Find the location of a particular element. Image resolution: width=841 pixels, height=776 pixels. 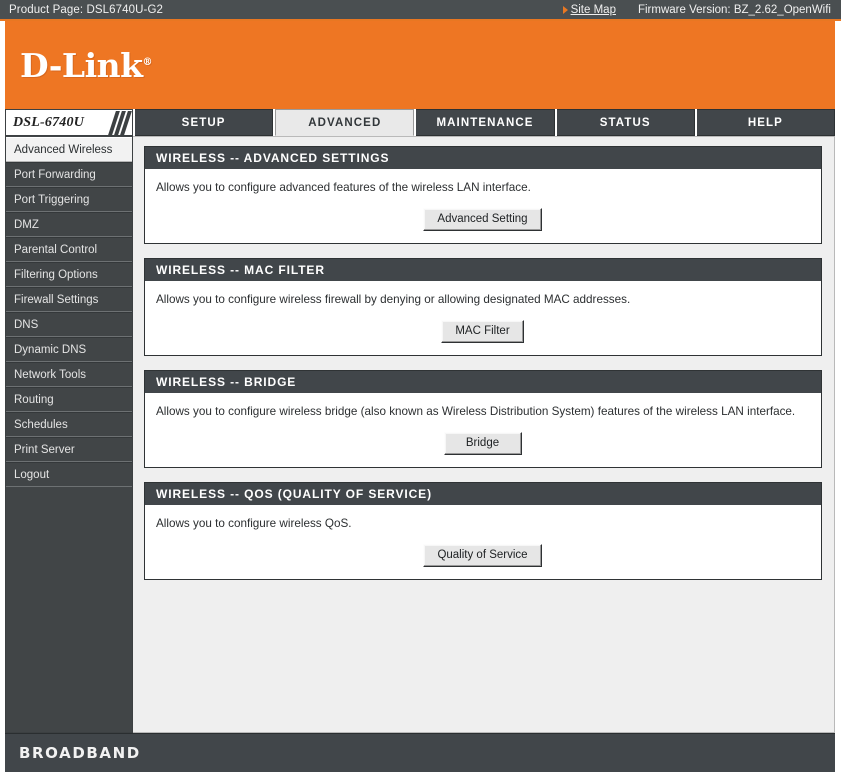

sidebar-item-print-server: Print Server is located at coordinates (69, 449).